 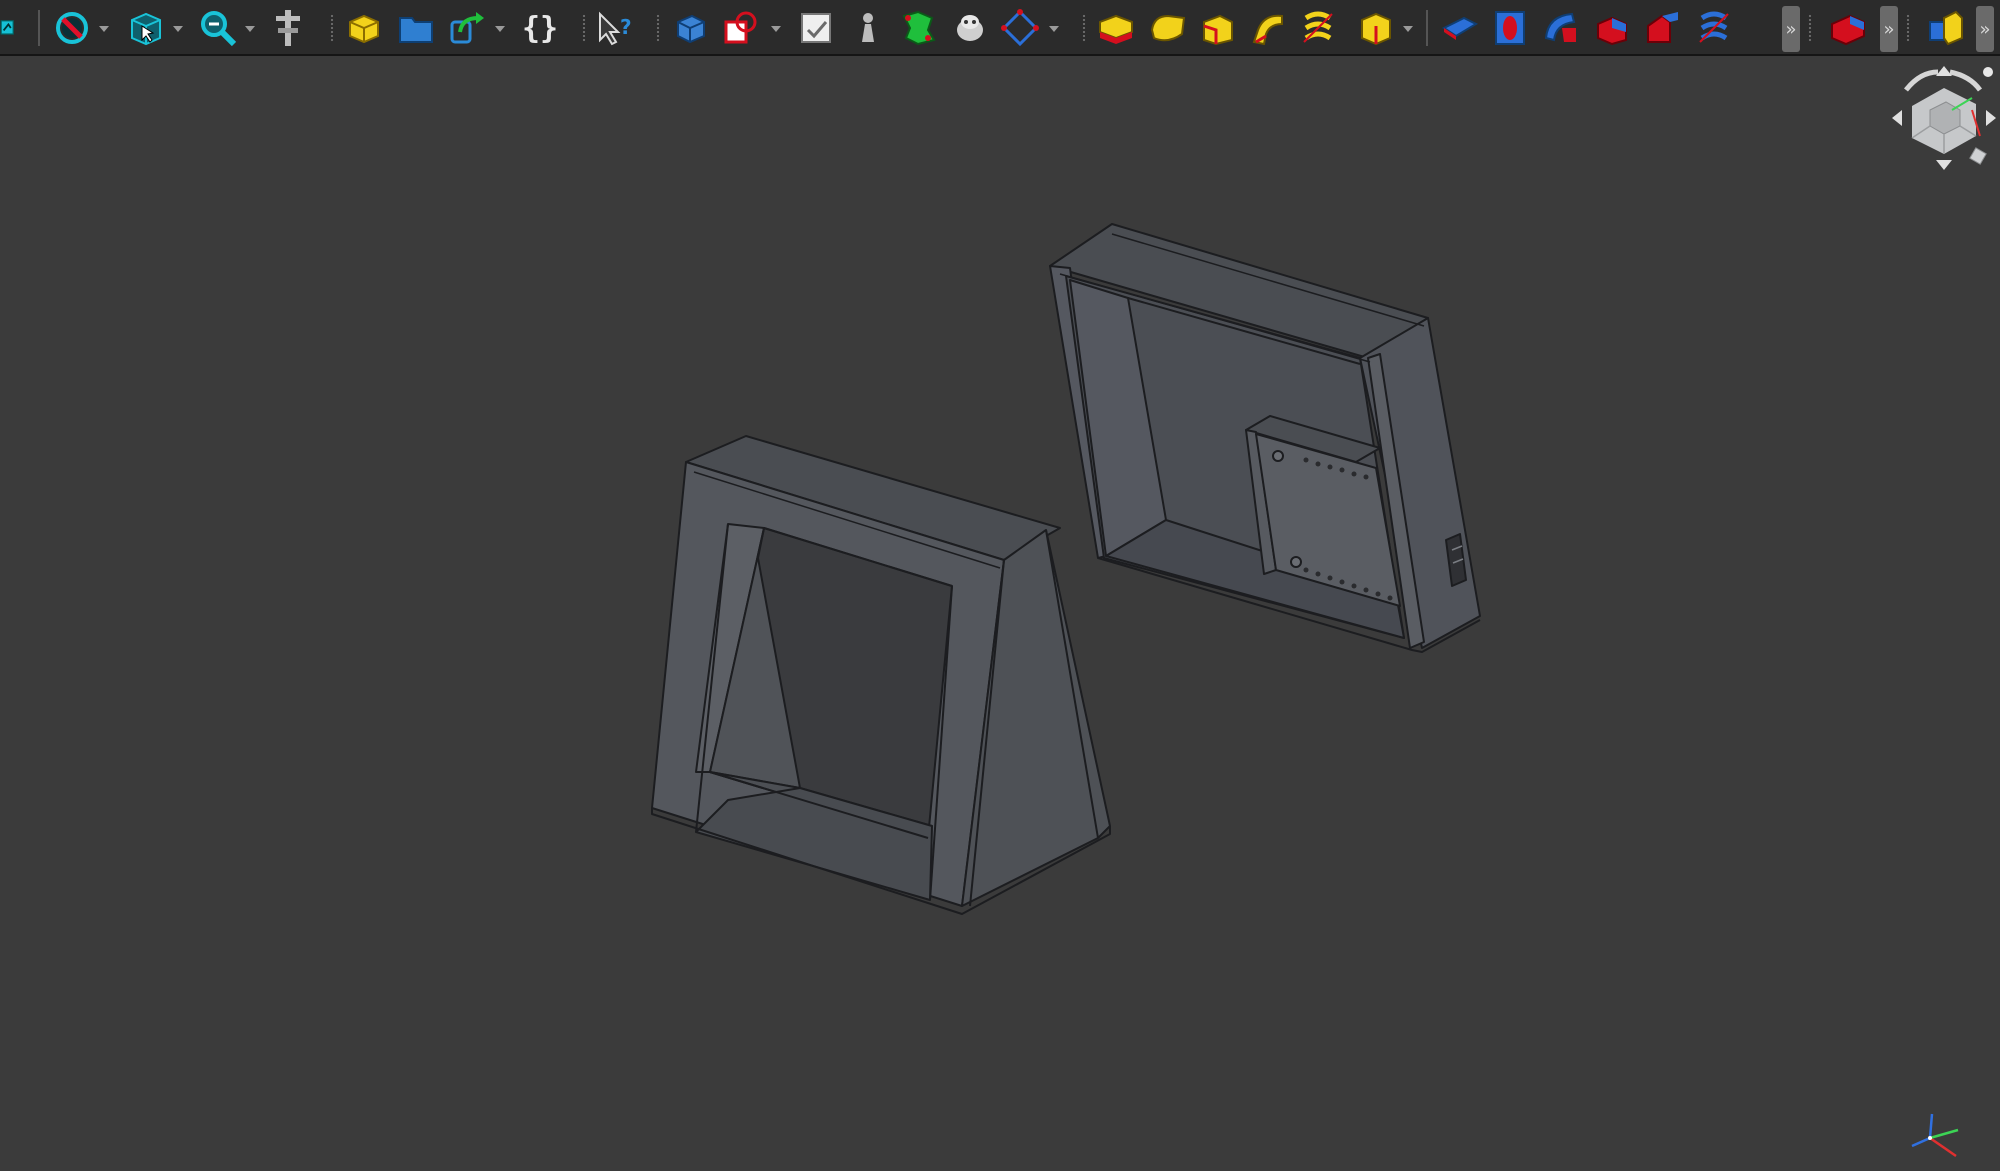 What do you see at coordinates (468, 28) in the screenshot?
I see `redo-icon` at bounding box center [468, 28].